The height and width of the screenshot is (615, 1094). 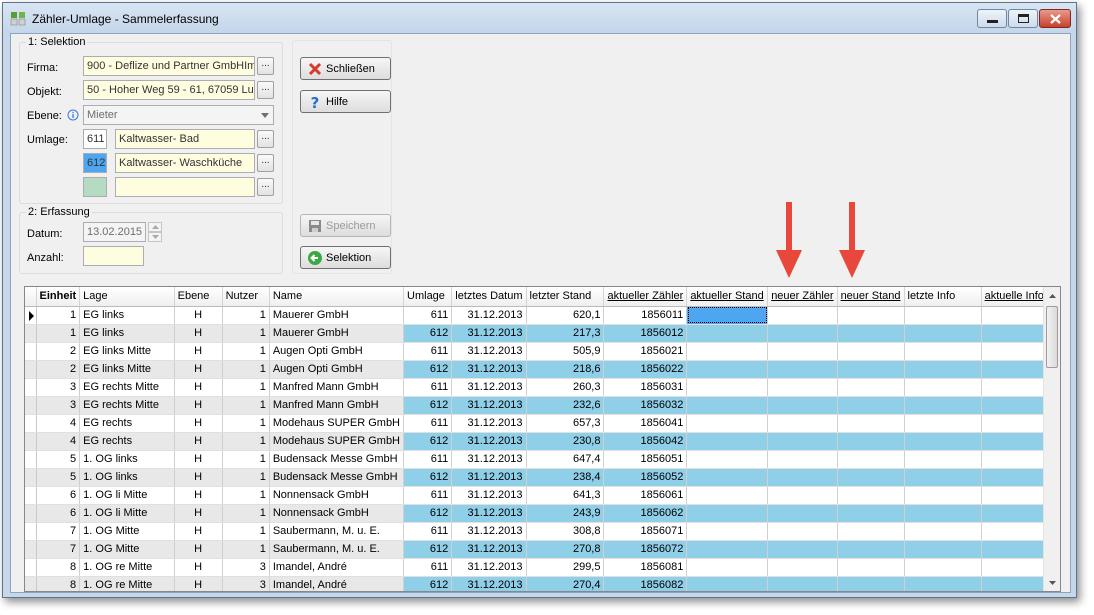 I want to click on col-header-nutzer: Nutzer, so click(x=246, y=297).